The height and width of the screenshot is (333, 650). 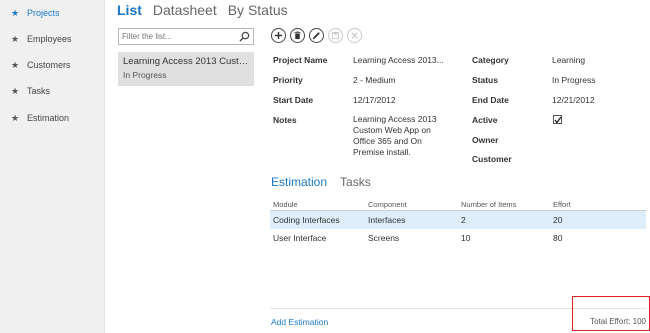 What do you see at coordinates (466, 238) in the screenshot?
I see `cell-number-of-items: 10` at bounding box center [466, 238].